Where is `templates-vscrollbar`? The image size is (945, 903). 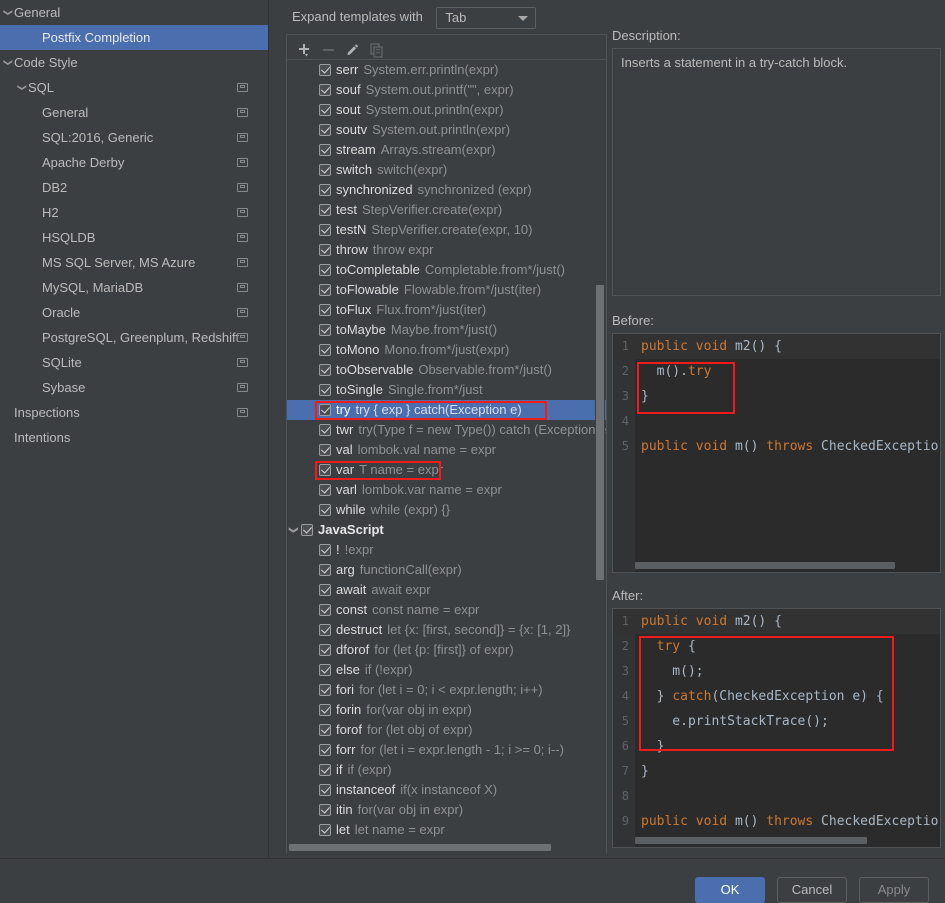 templates-vscrollbar is located at coordinates (600, 457).